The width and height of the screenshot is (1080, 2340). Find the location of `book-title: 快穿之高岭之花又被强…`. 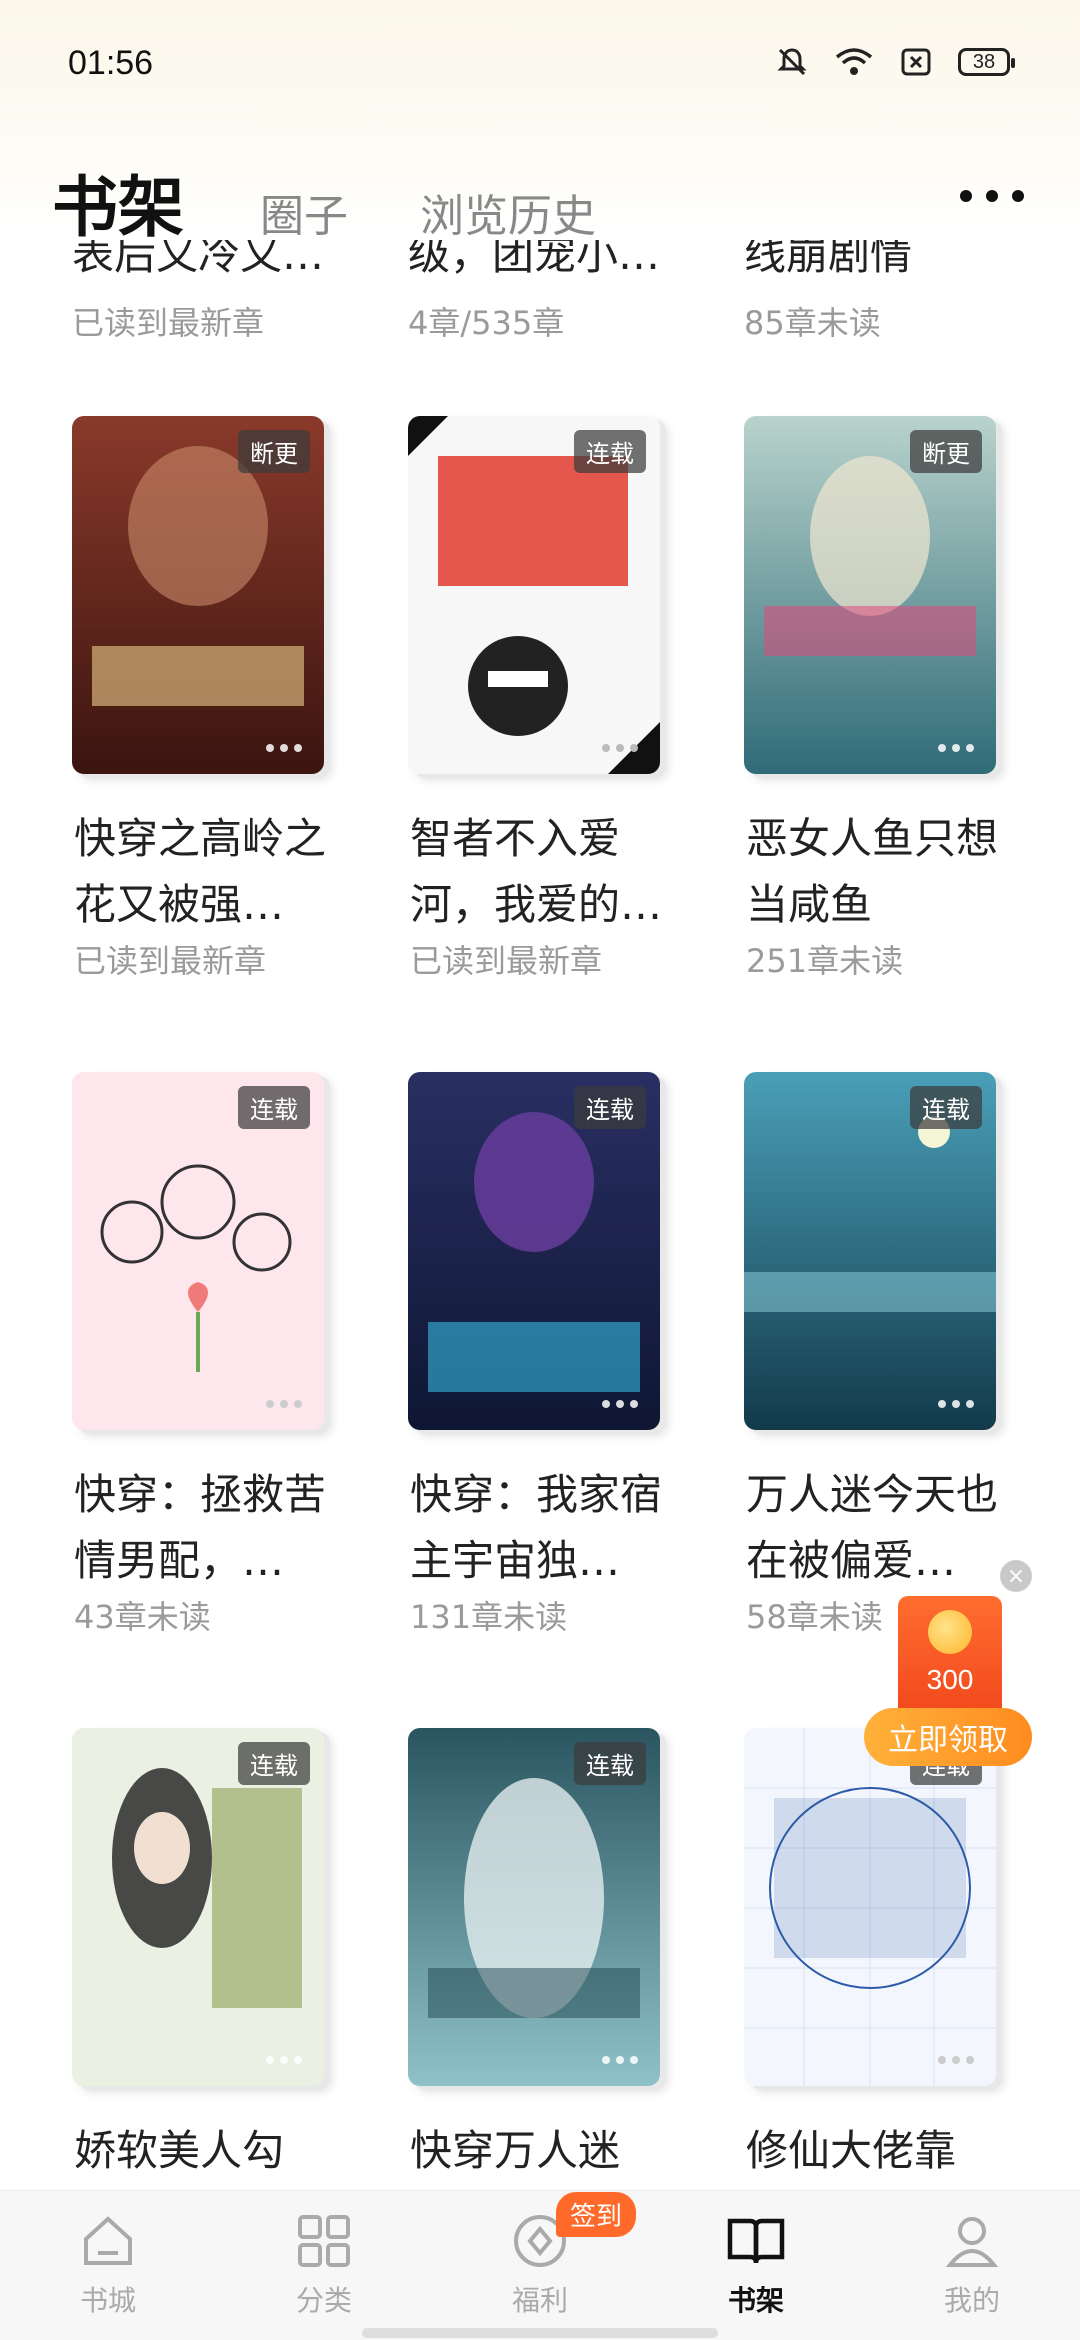

book-title: 快穿之高岭之花又被强… is located at coordinates (200, 871).